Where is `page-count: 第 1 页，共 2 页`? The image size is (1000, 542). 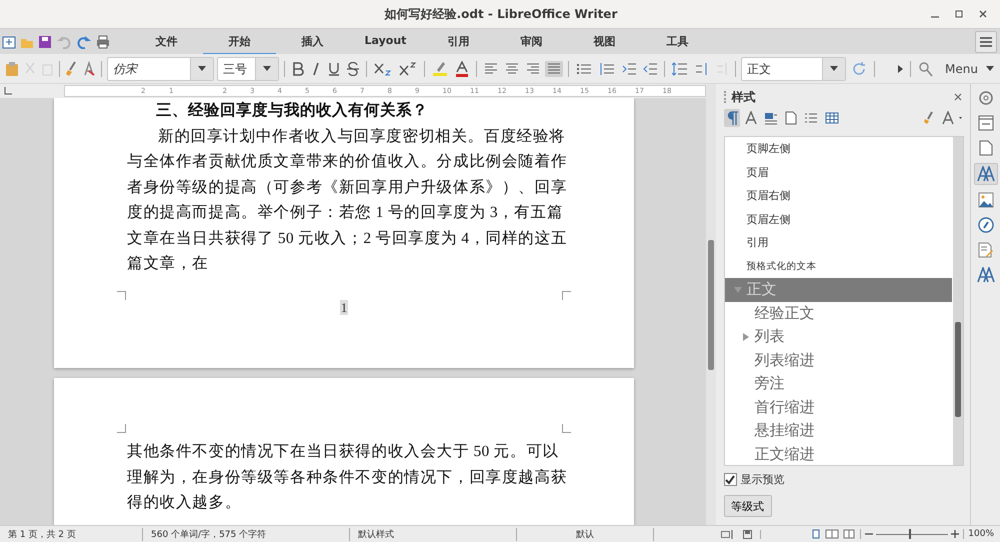 page-count: 第 1 页，共 2 页 is located at coordinates (71, 534).